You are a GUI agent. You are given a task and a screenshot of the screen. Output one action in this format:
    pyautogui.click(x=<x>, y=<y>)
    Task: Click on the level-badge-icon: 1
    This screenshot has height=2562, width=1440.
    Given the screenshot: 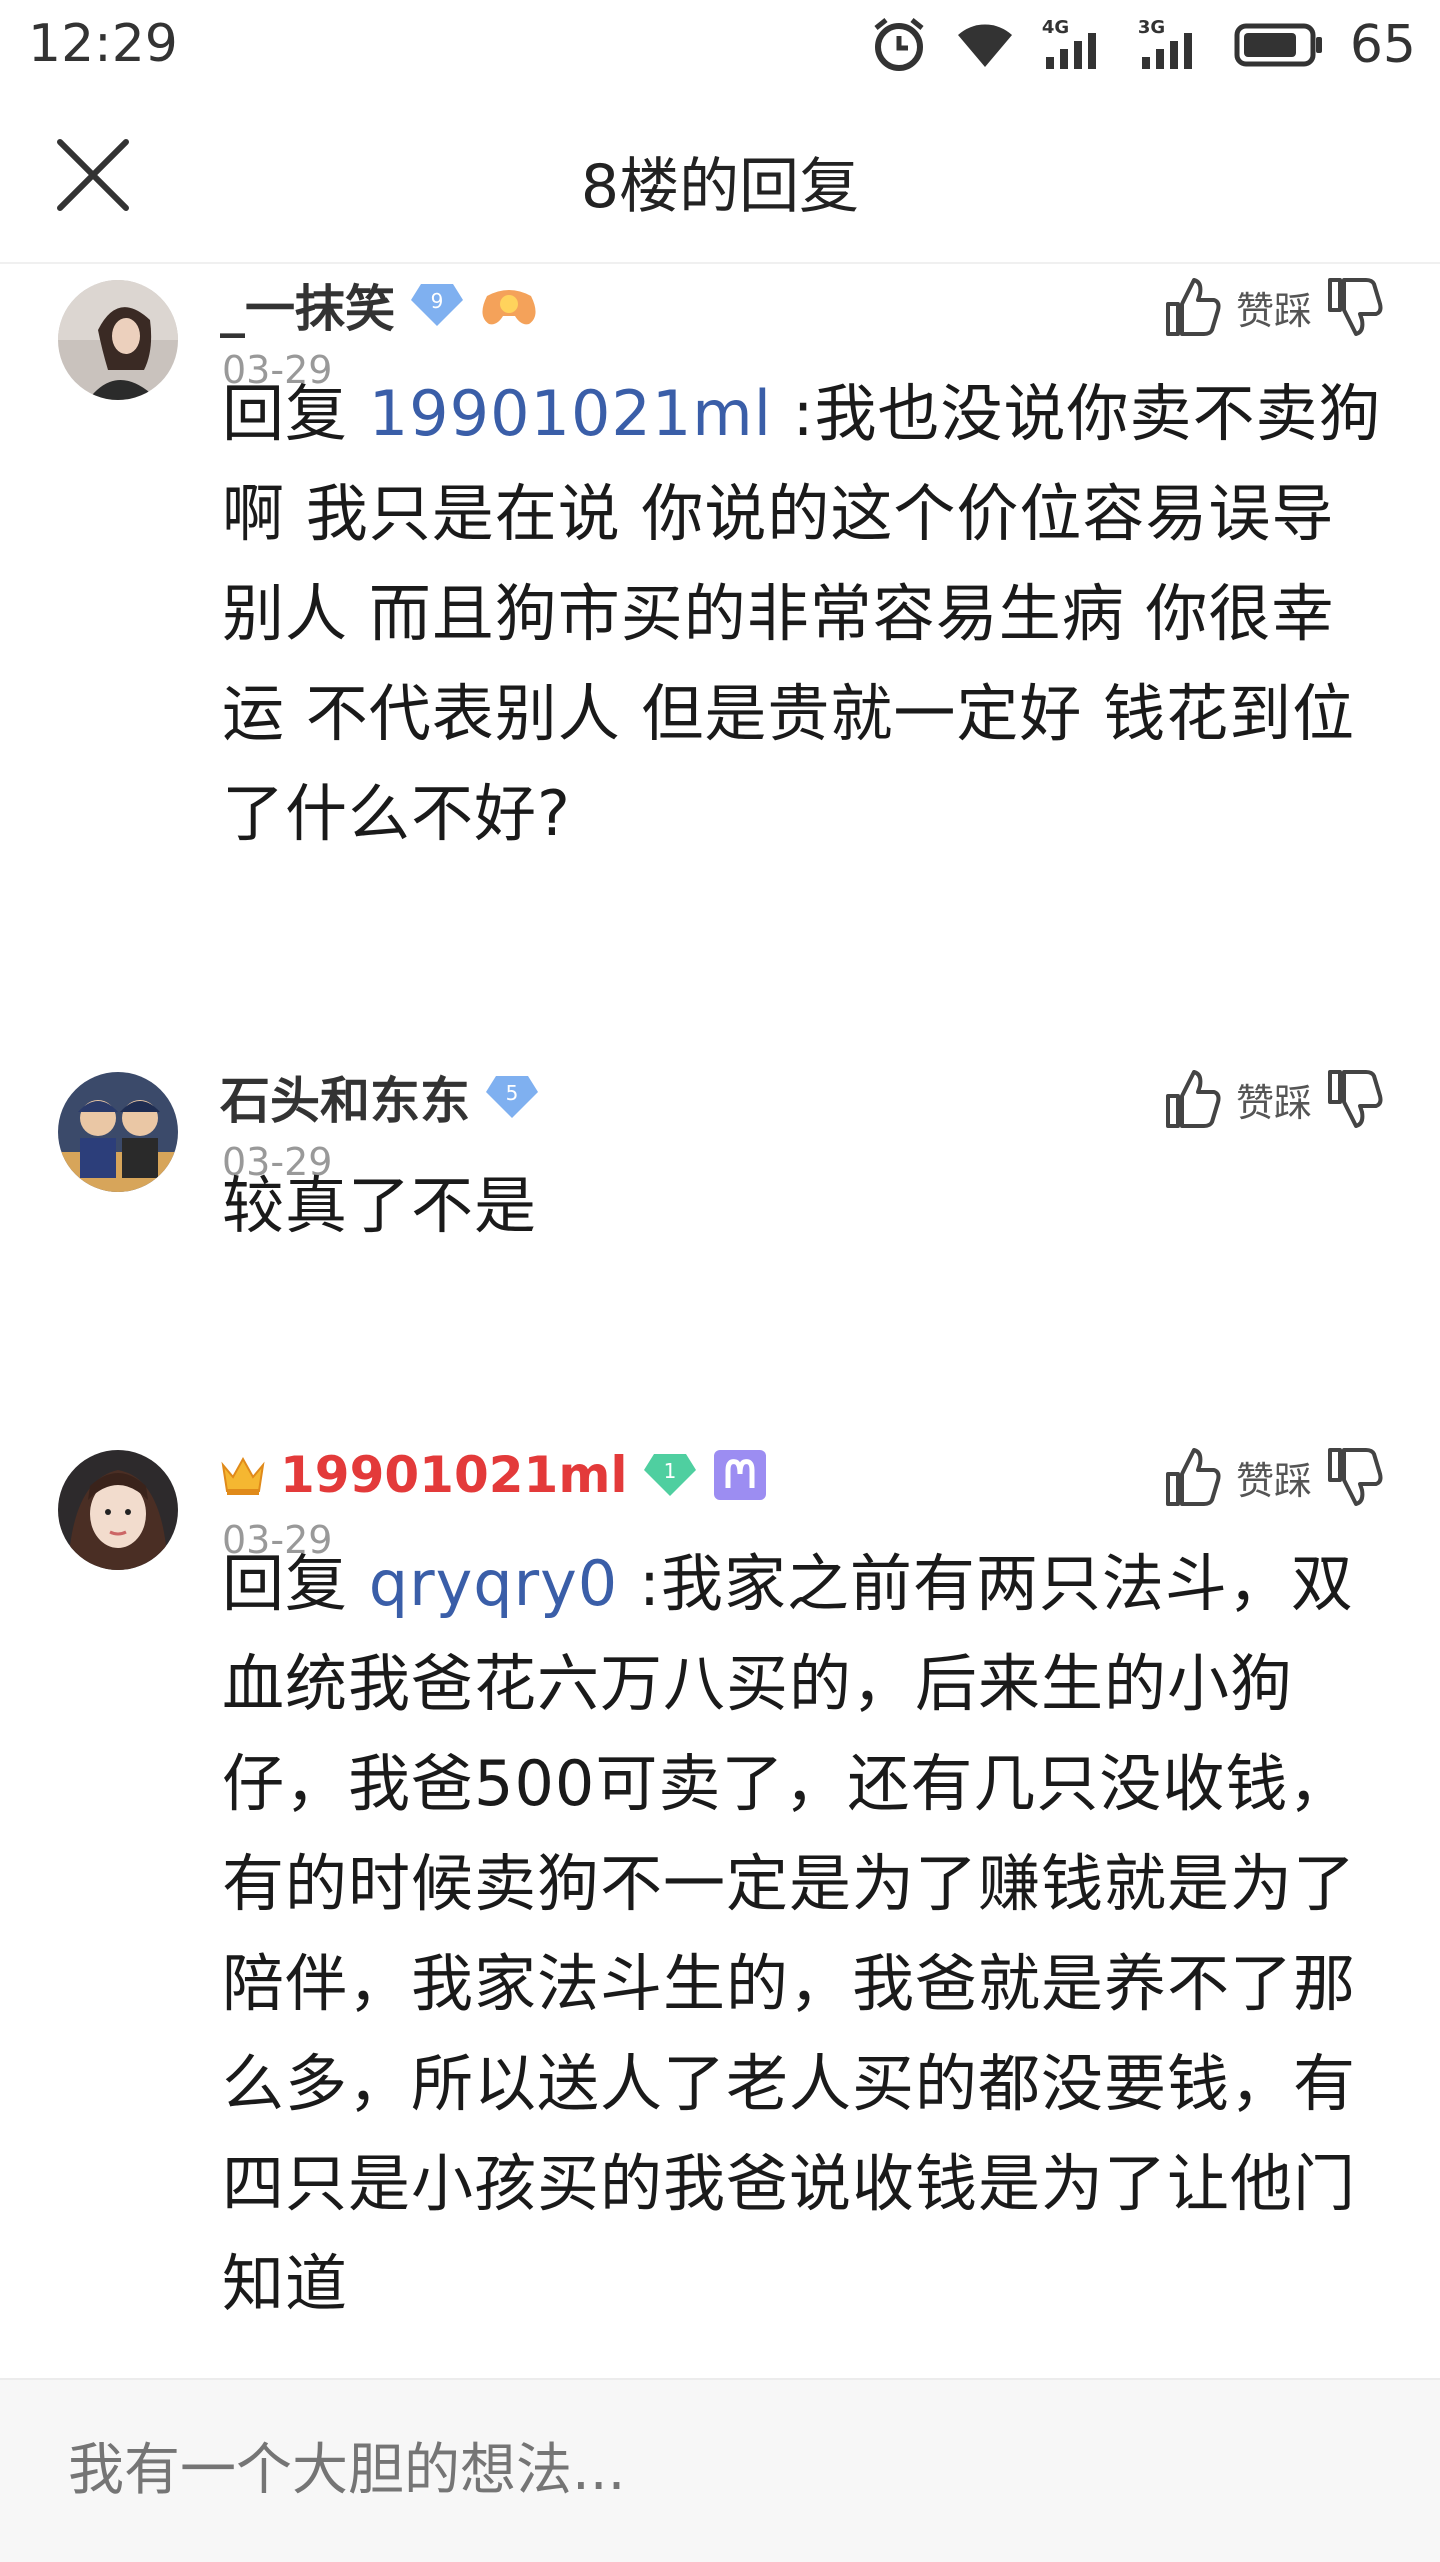 What is the action you would take?
    pyautogui.click(x=669, y=1475)
    